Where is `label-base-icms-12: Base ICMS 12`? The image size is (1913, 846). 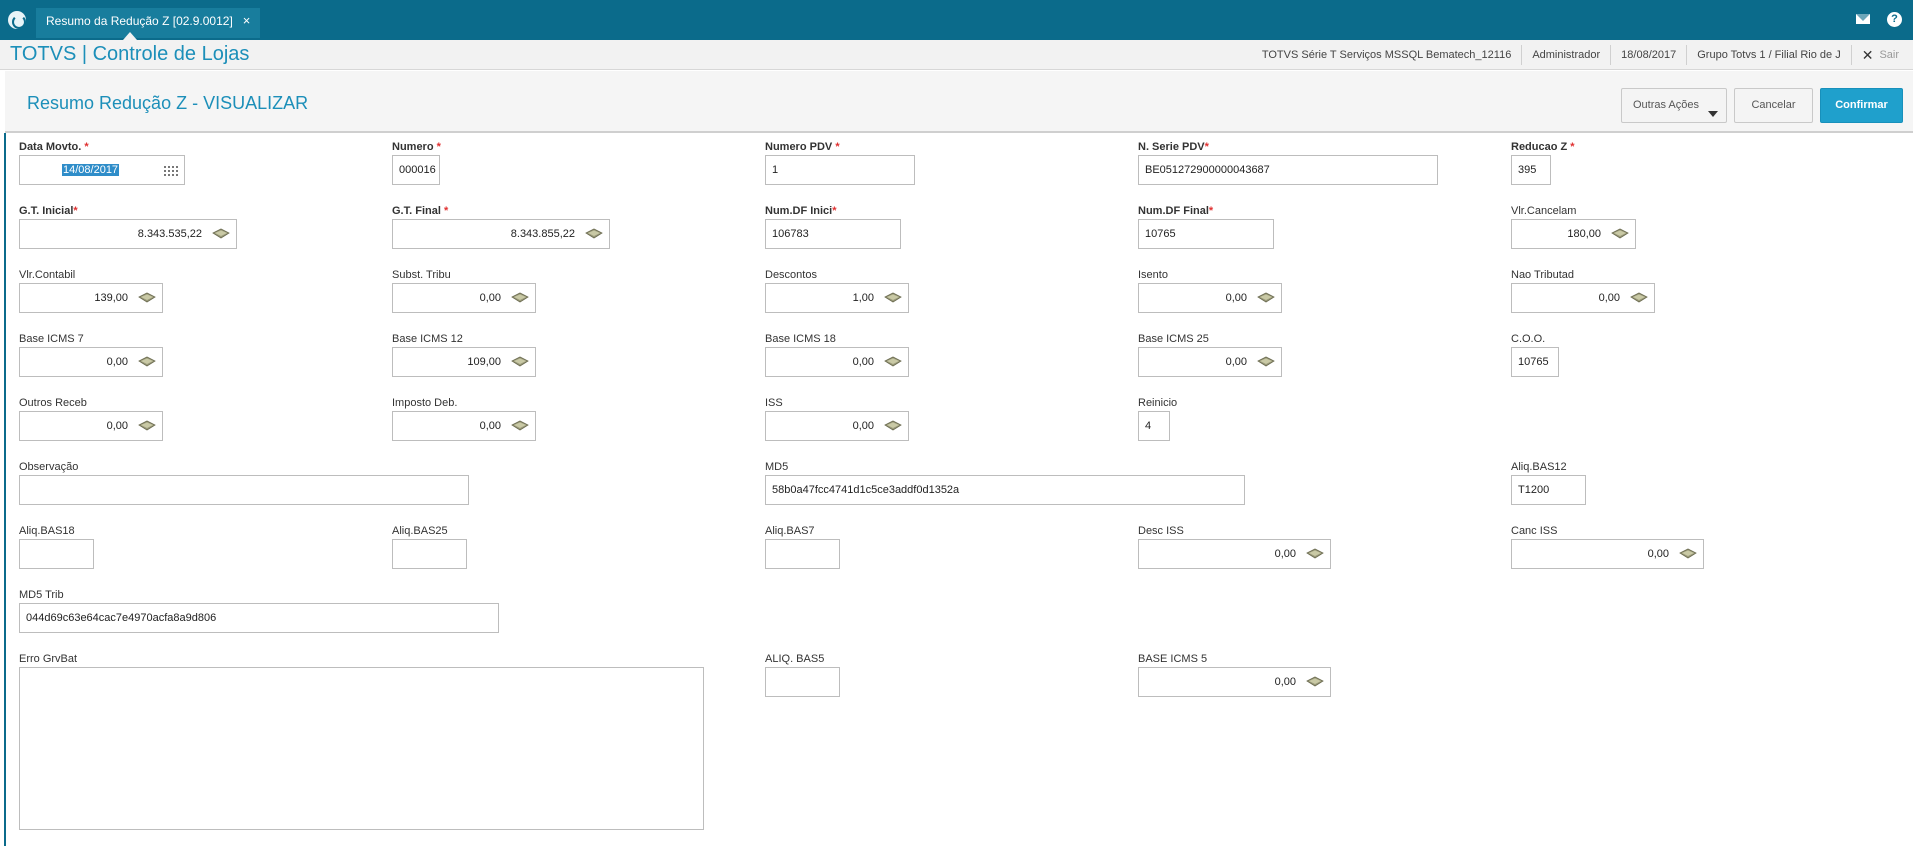 label-base-icms-12: Base ICMS 12 is located at coordinates (427, 339).